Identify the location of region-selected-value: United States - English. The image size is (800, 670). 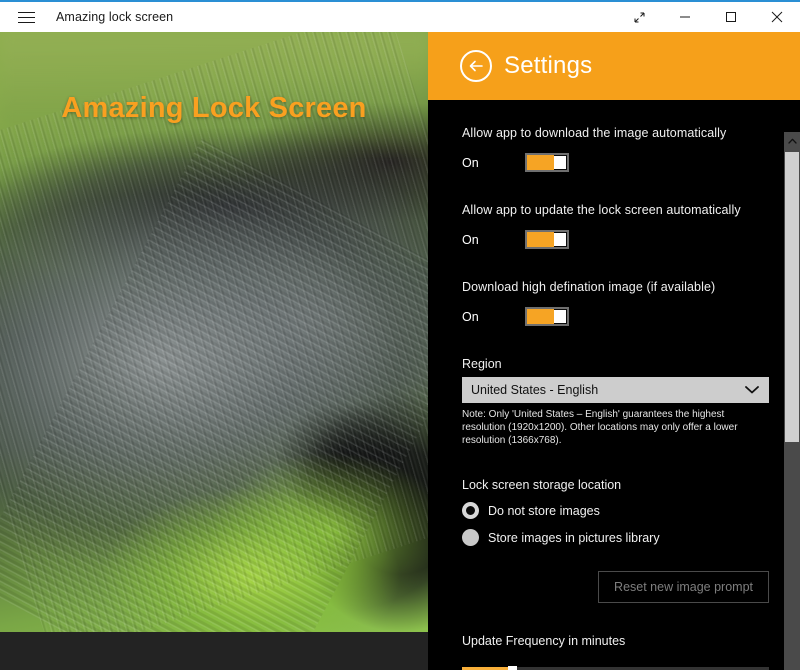
(535, 390).